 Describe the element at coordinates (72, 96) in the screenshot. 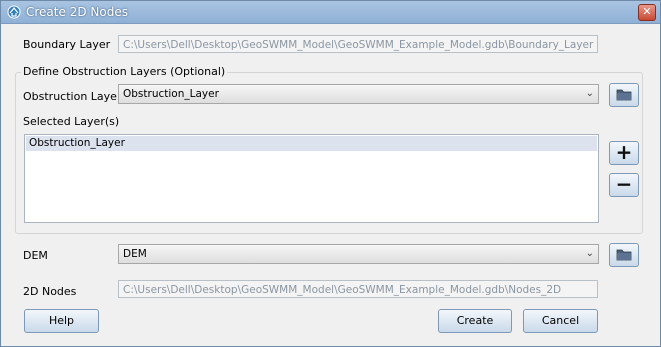

I see `obstruction-layer-label: Obstruction Layer` at that location.